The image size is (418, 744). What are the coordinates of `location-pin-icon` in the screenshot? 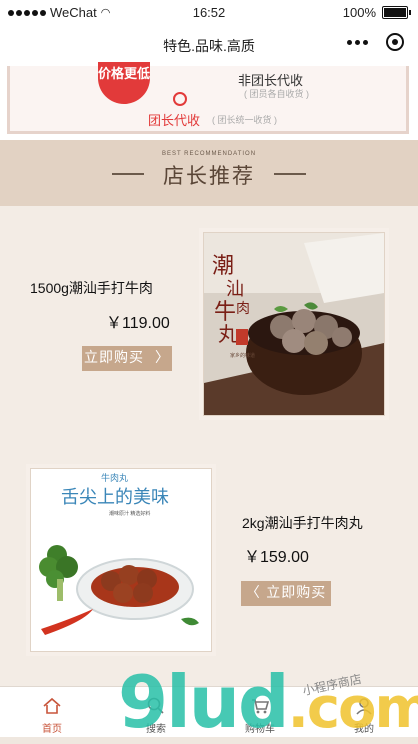 It's located at (180, 99).